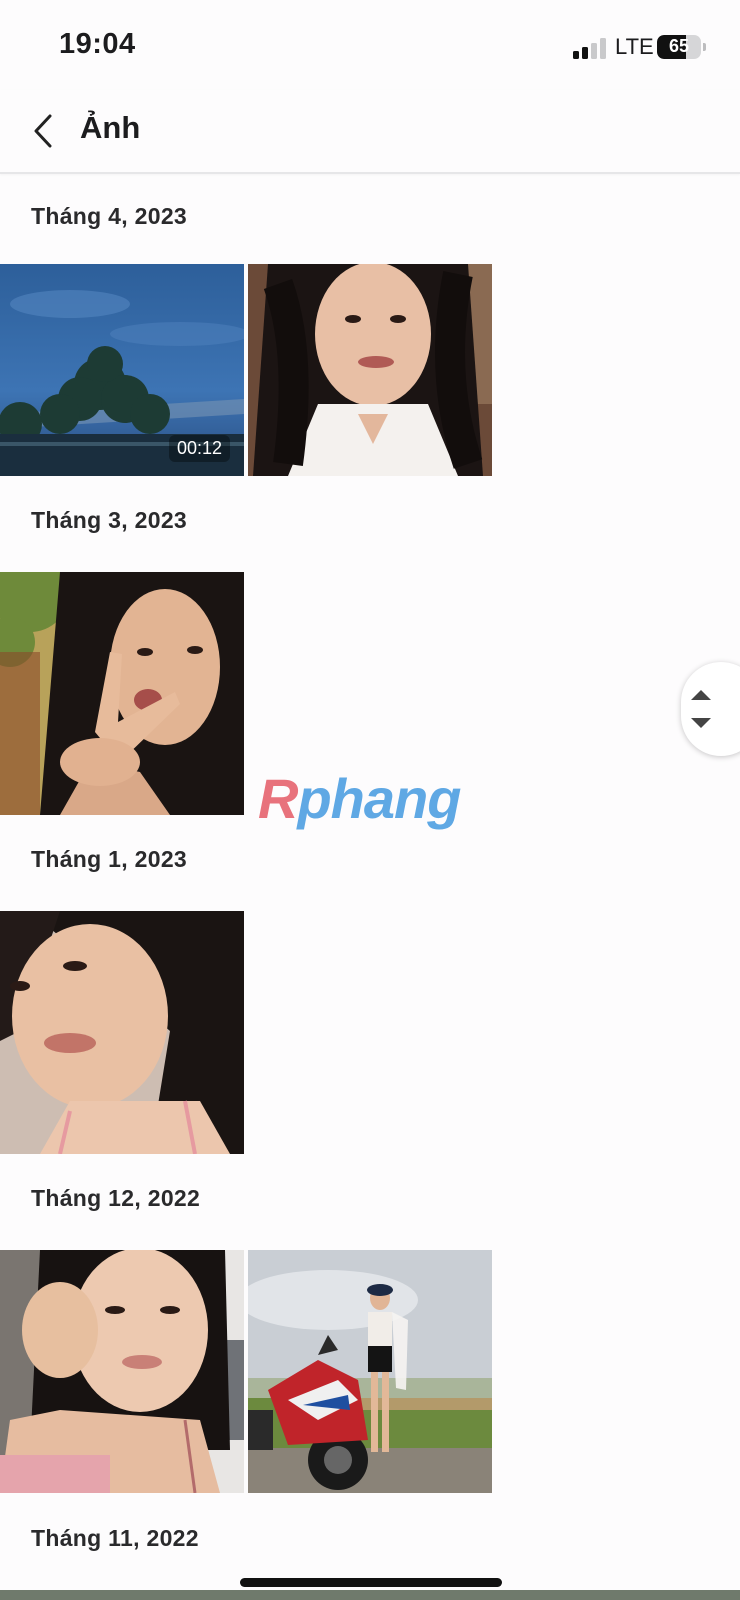  I want to click on photo-thumbnail-row-peek, so click(370, 1595).